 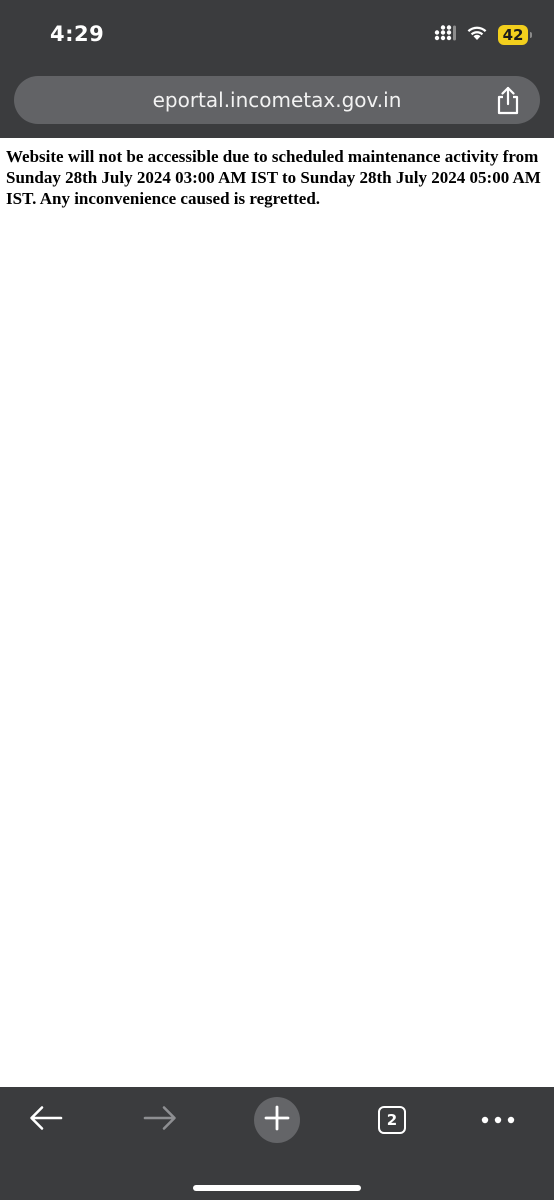 I want to click on home-indicator, so click(x=277, y=1188).